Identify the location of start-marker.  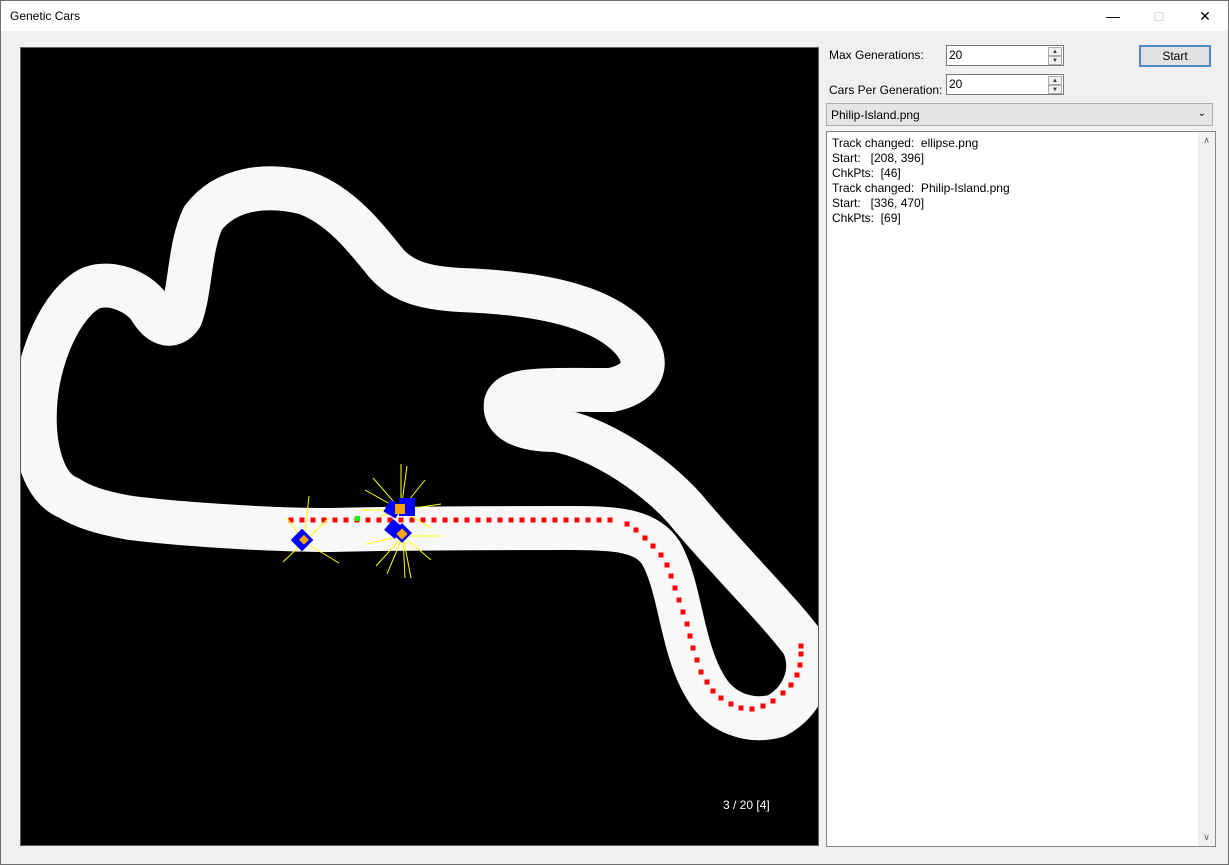
(357, 518).